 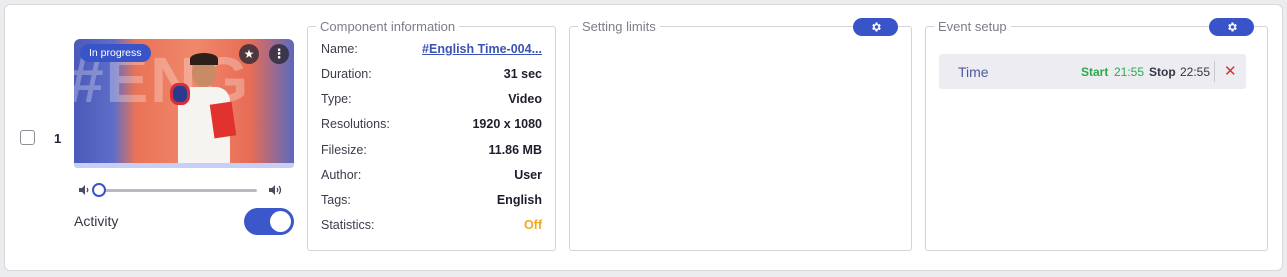 What do you see at coordinates (1162, 72) in the screenshot?
I see `event-stop-label: Stop` at bounding box center [1162, 72].